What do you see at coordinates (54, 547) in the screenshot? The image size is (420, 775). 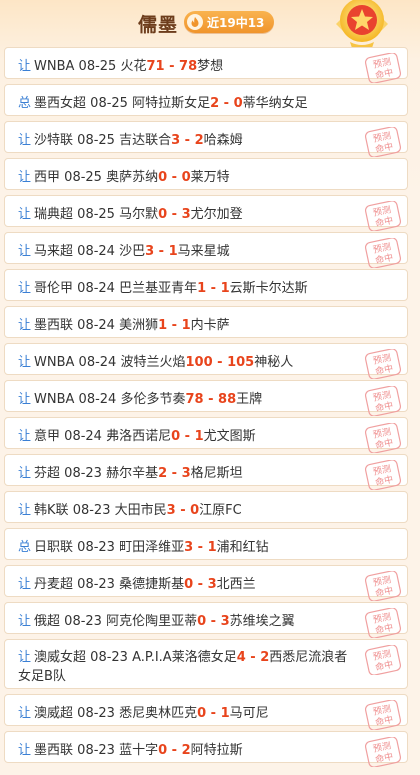 I see `league-name: 日职联` at bounding box center [54, 547].